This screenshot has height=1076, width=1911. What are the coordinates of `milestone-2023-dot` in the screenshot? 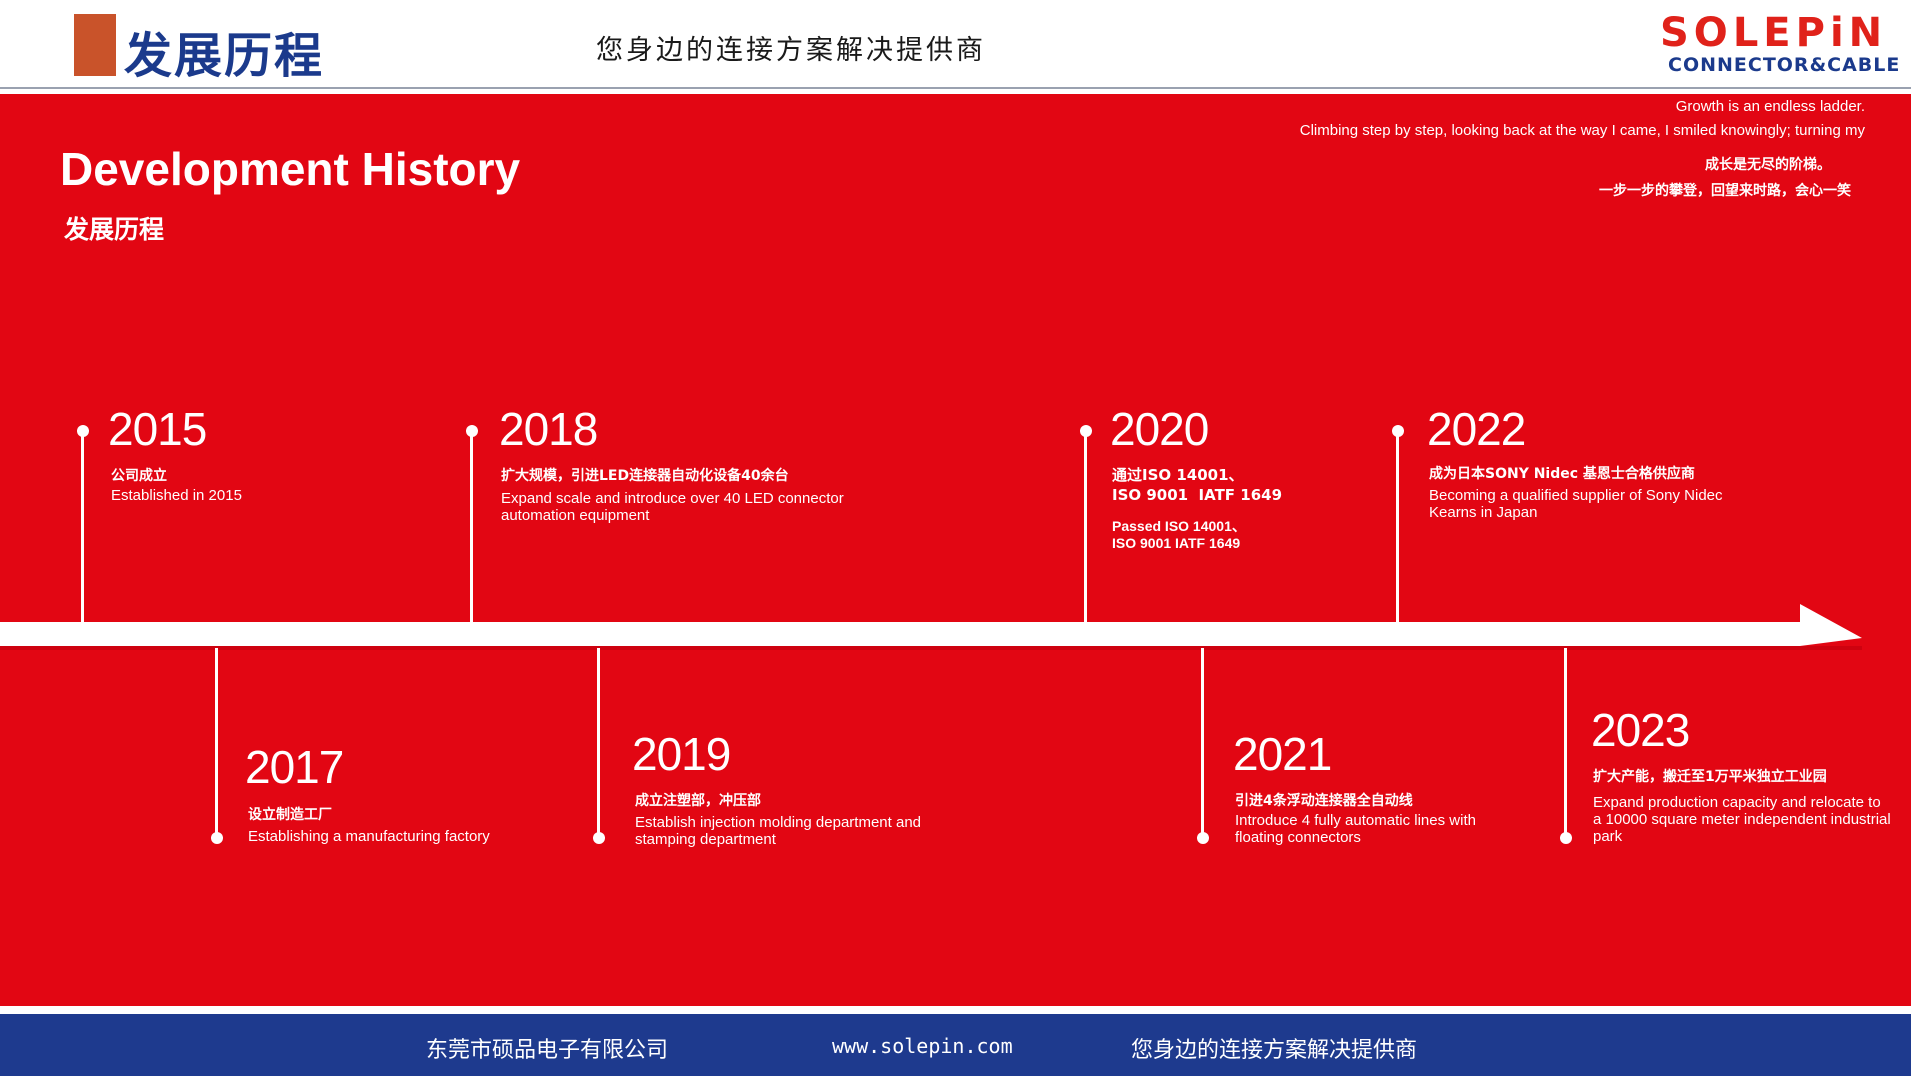 It's located at (1566, 838).